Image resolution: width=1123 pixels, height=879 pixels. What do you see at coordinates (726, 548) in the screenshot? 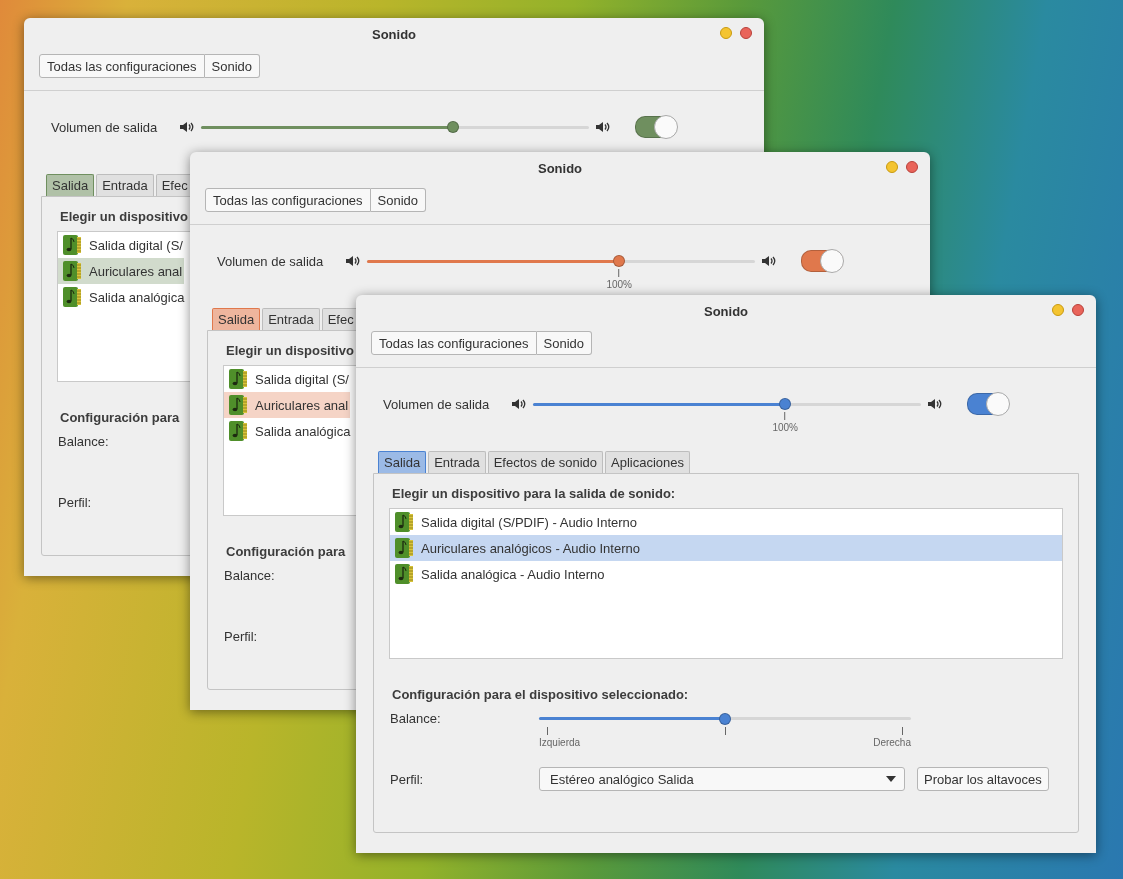
I see `device-row: Auriculares analógicos - Audio Interno` at bounding box center [726, 548].